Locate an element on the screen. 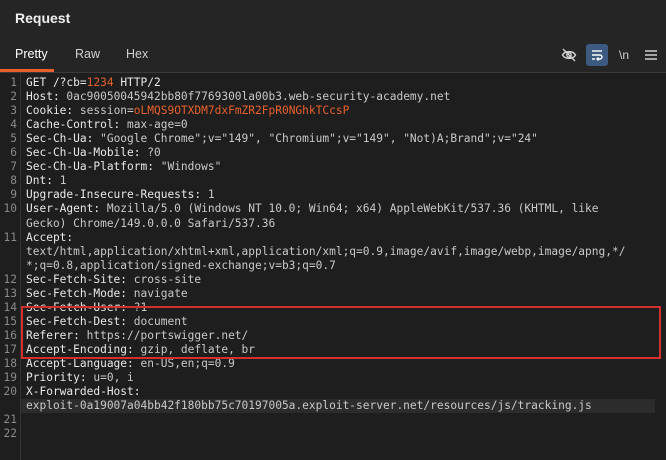 The width and height of the screenshot is (666, 460). code-line: 22 is located at coordinates (333, 434).